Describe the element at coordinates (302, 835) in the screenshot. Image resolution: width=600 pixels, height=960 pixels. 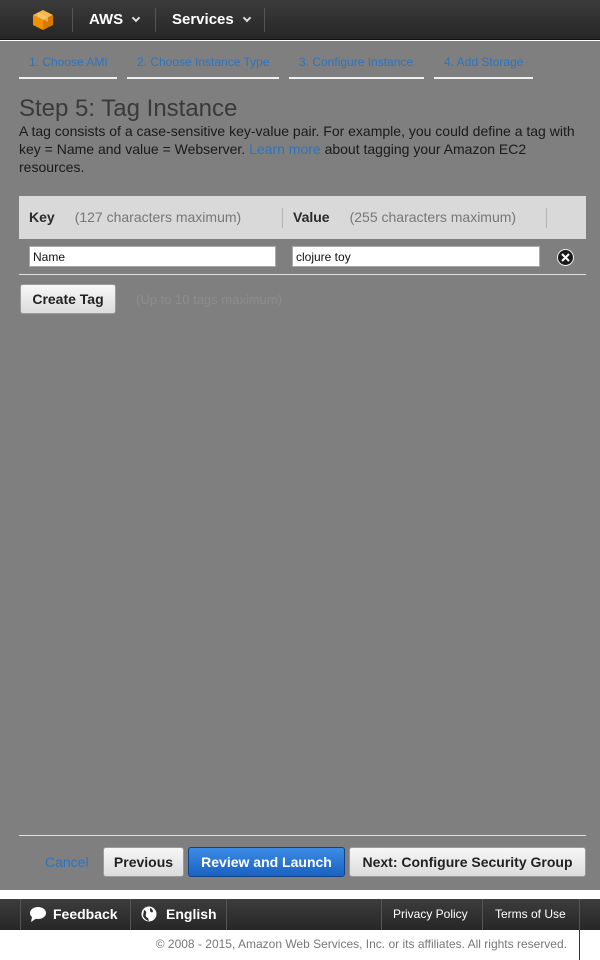
I see `footer-divider` at that location.